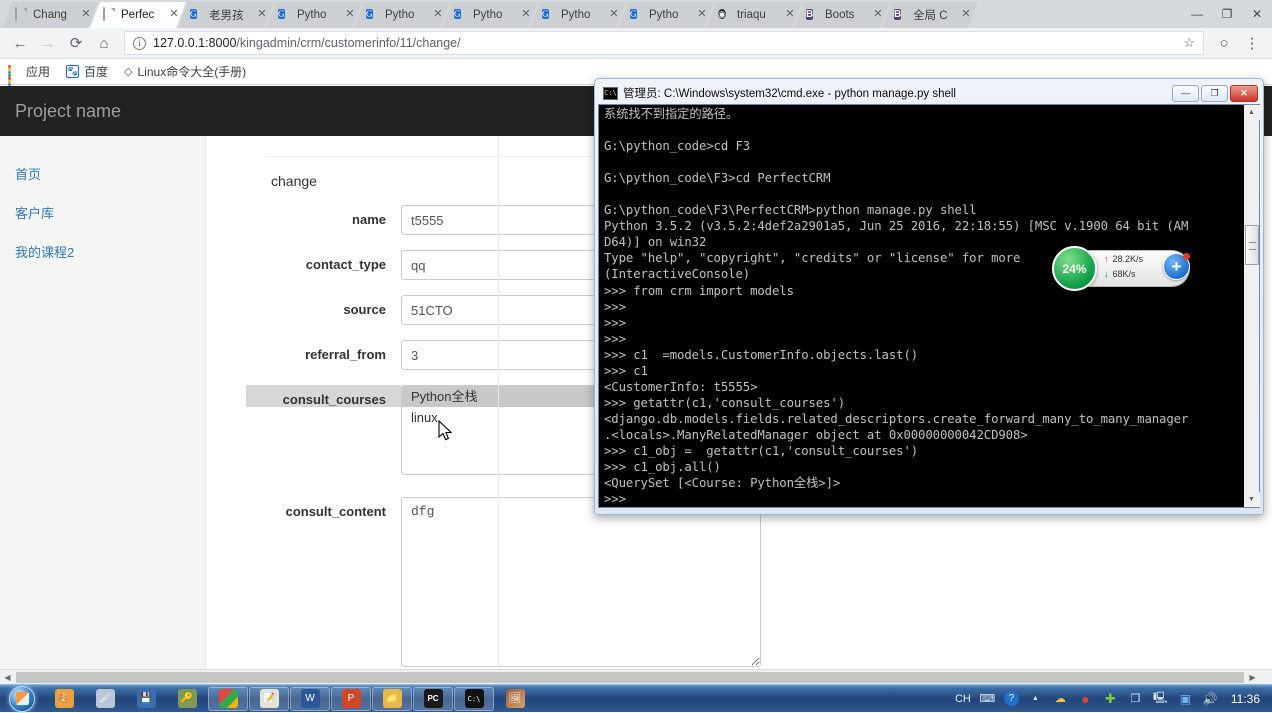 The height and width of the screenshot is (713, 1272). I want to click on cloud-sync-icon: ☁, so click(1060, 698).